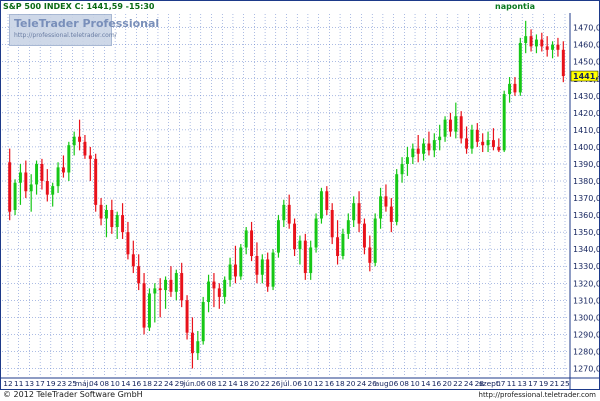  I want to click on copyright-text: © 2012 TeleTrader Software GmbH, so click(73, 394).